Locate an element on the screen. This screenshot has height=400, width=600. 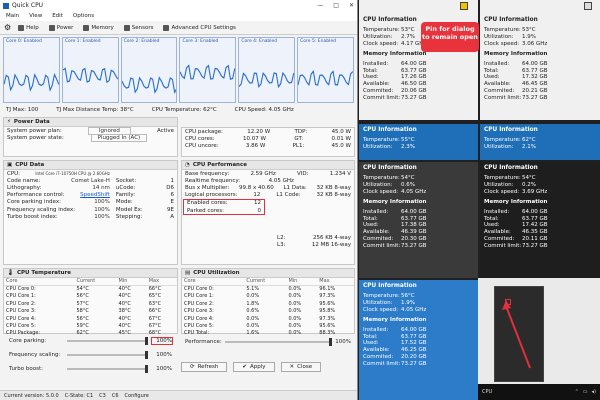
volume-icon: ◂) is located at coordinates (594, 392).